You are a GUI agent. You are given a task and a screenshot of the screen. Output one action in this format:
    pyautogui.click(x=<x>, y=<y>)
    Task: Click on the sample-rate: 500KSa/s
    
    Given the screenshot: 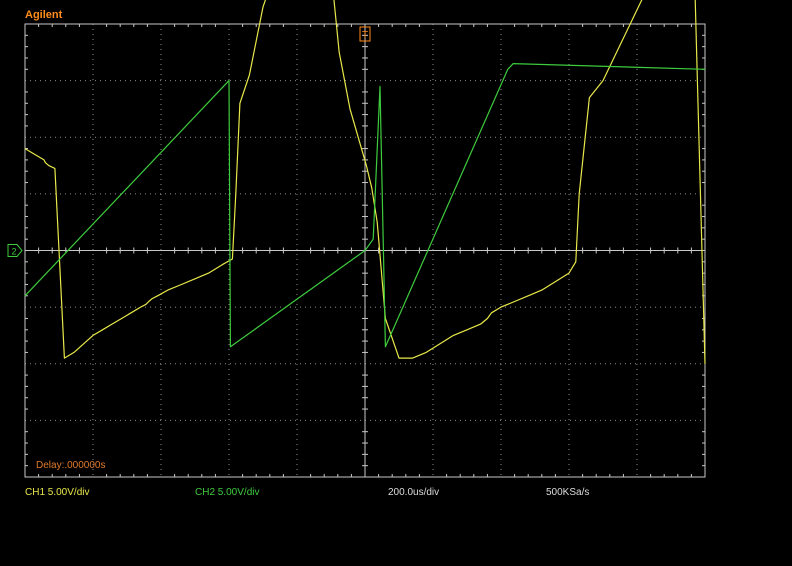 What is the action you would take?
    pyautogui.click(x=568, y=492)
    